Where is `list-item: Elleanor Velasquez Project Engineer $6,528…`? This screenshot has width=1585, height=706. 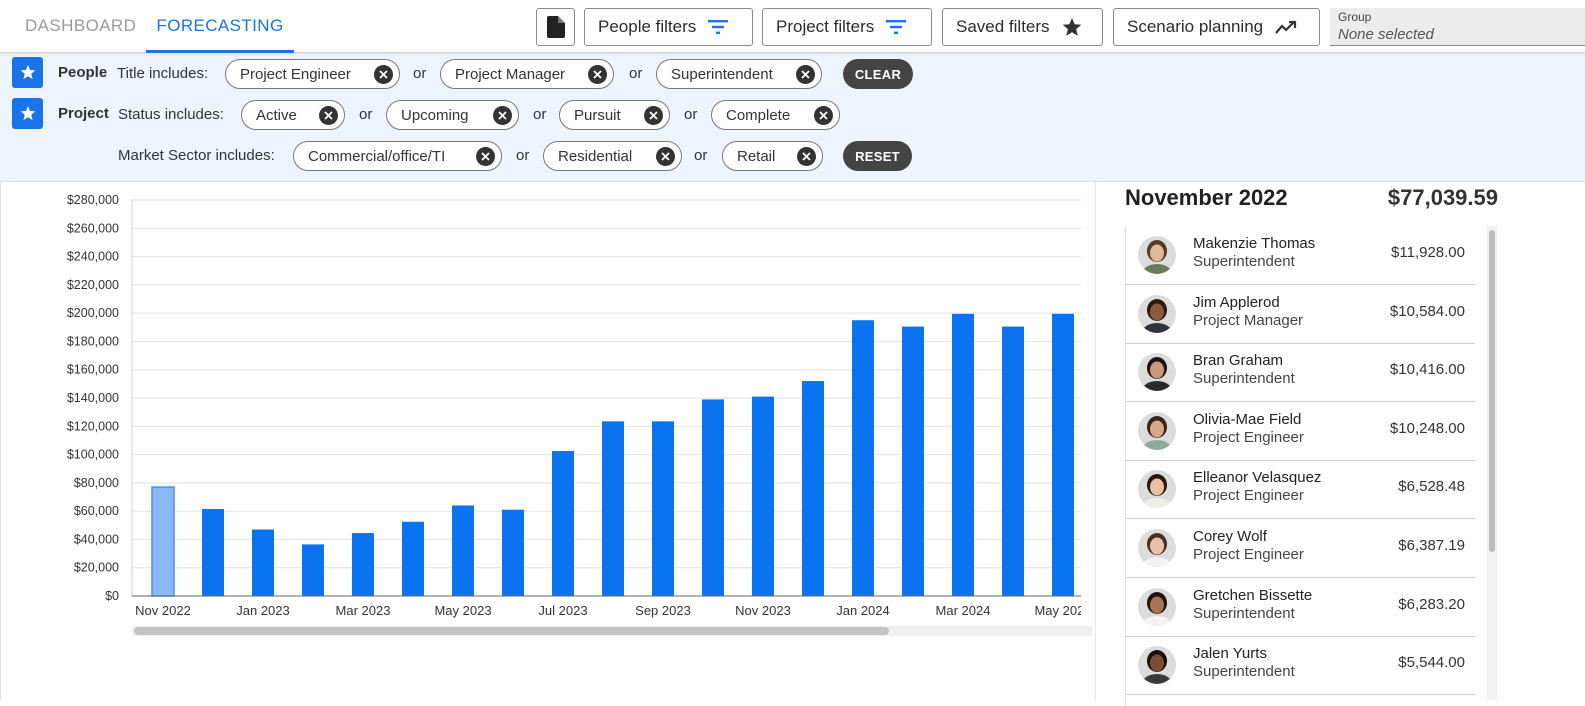
list-item: Elleanor Velasquez Project Engineer $6,528… is located at coordinates (1300, 490).